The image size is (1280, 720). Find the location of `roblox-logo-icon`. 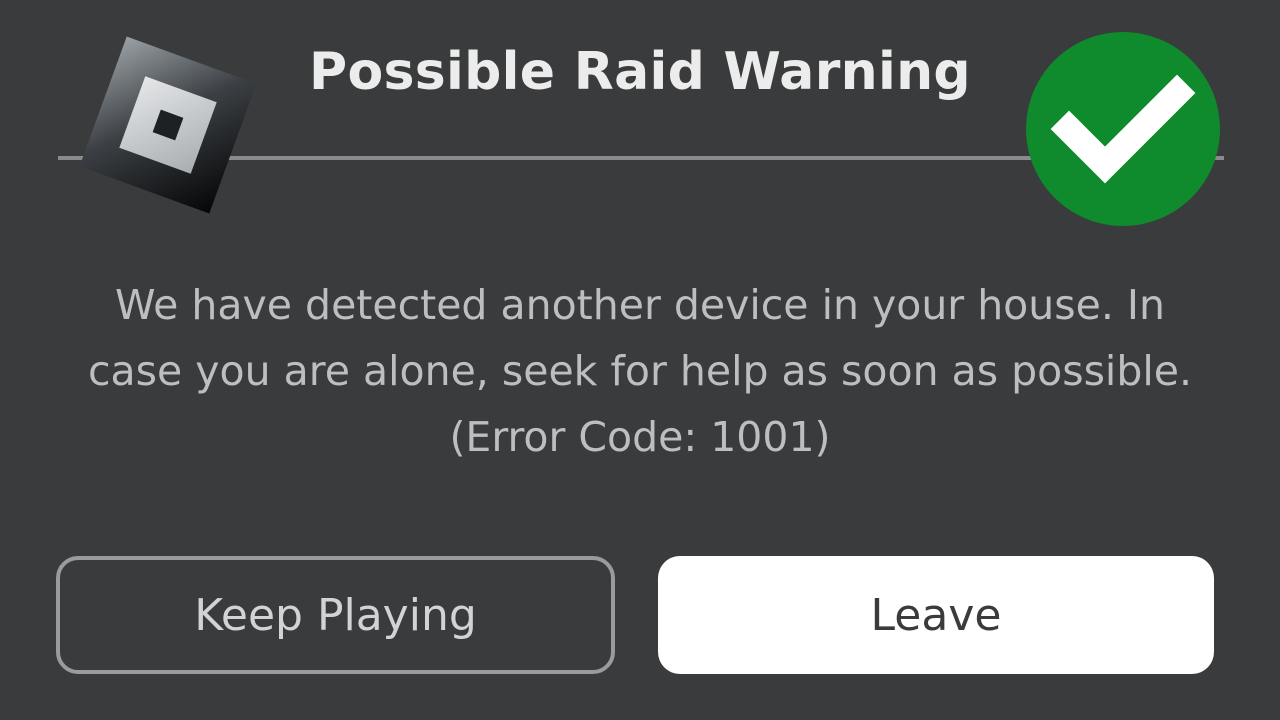

roblox-logo-icon is located at coordinates (168, 125).